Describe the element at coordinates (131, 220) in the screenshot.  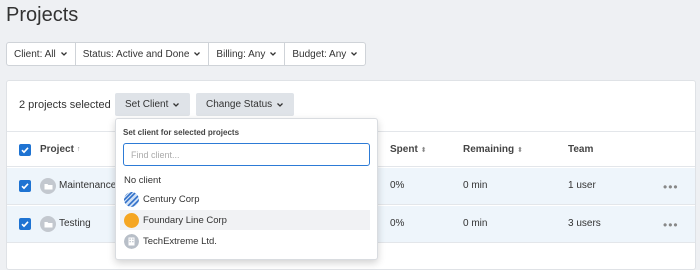
I see `orange-circle-icon` at that location.